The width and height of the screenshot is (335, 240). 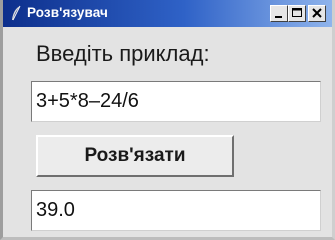 What do you see at coordinates (67, 12) in the screenshot?
I see `window-title: Розв'язувач` at bounding box center [67, 12].